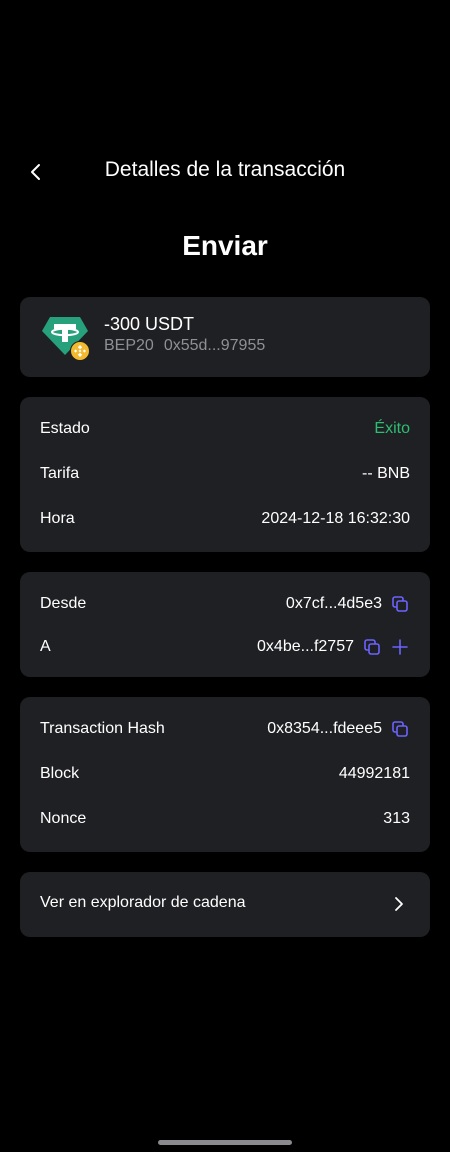 The height and width of the screenshot is (1152, 450). What do you see at coordinates (102, 728) in the screenshot?
I see `hash-label: Transaction Hash` at bounding box center [102, 728].